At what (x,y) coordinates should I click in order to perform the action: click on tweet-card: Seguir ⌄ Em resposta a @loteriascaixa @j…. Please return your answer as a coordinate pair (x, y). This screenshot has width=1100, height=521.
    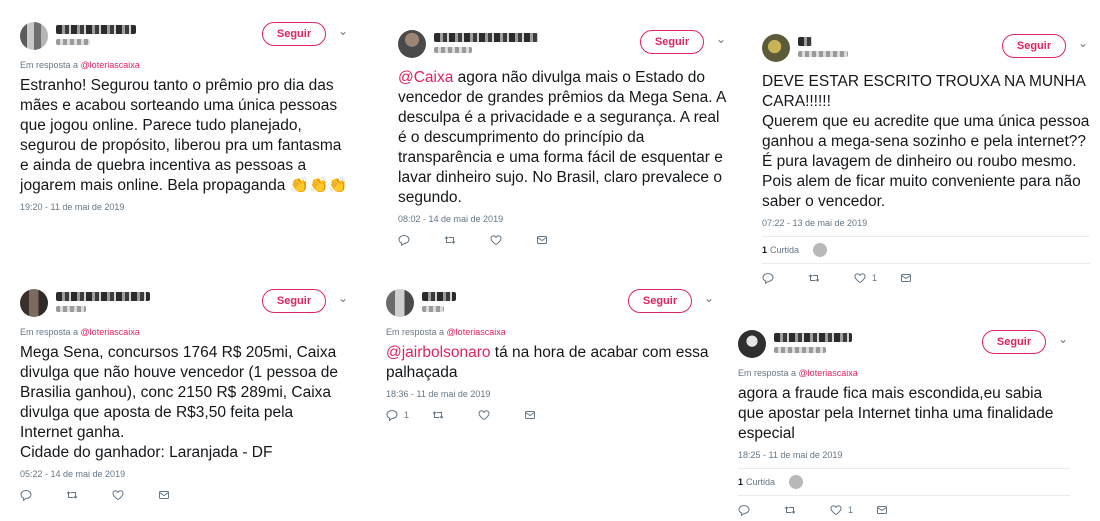
    Looking at the image, I should click on (551, 355).